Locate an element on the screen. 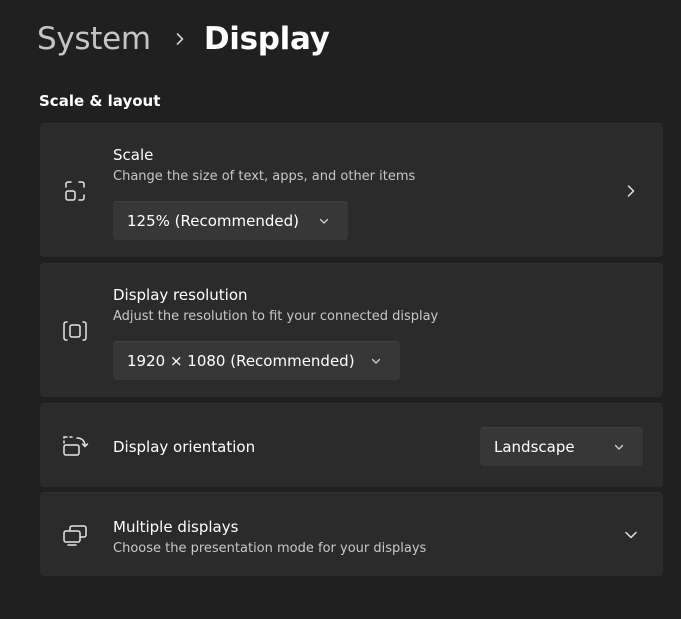 The image size is (681, 619). breadcrumb: System Display is located at coordinates (183, 39).